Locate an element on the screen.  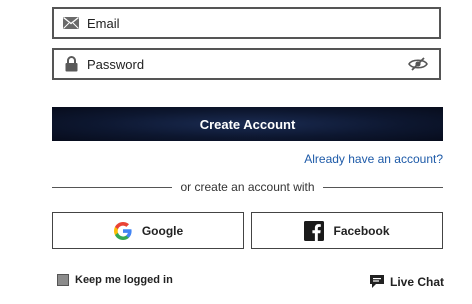
envelope-icon is located at coordinates (71, 23).